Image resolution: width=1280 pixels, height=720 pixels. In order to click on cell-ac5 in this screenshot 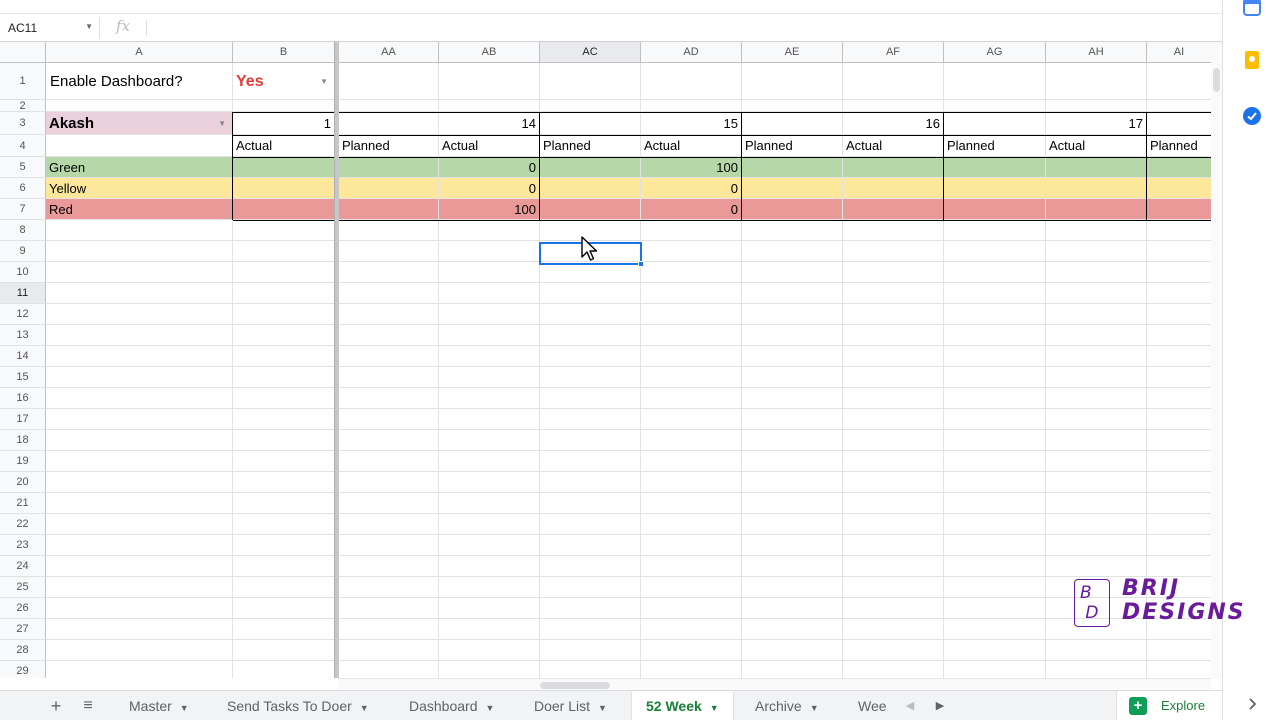, I will do `click(590, 167)`.